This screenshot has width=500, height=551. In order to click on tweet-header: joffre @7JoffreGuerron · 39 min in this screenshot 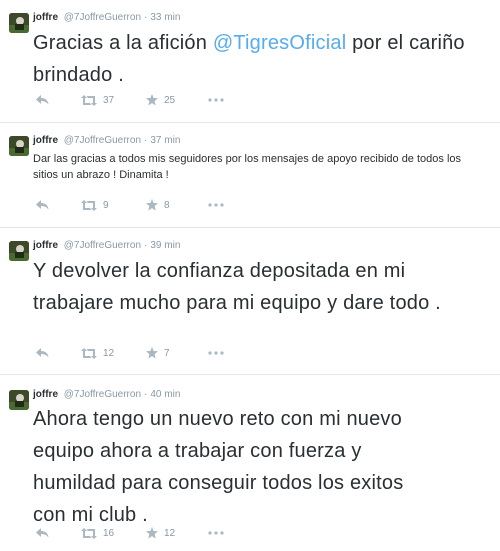, I will do `click(106, 246)`.